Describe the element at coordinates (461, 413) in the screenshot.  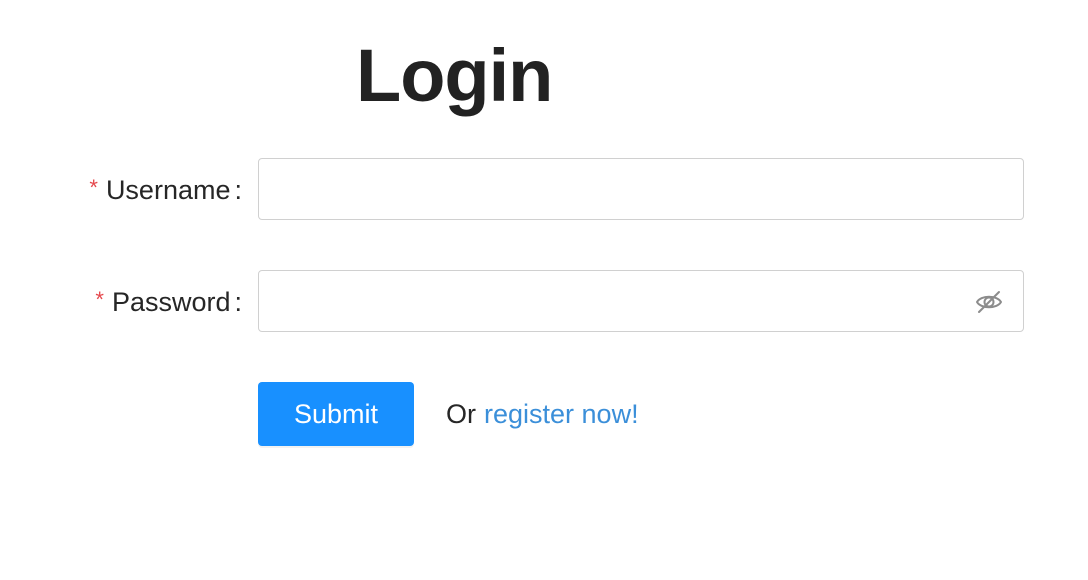
I see `or-text: Or` at that location.